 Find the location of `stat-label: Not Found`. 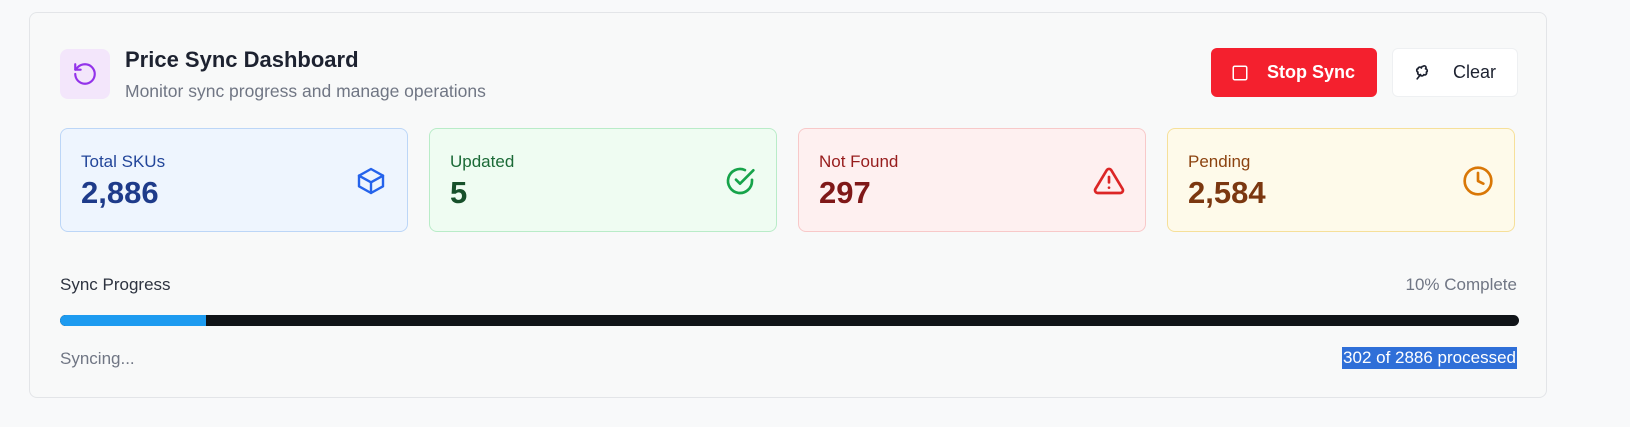

stat-label: Not Found is located at coordinates (859, 161).